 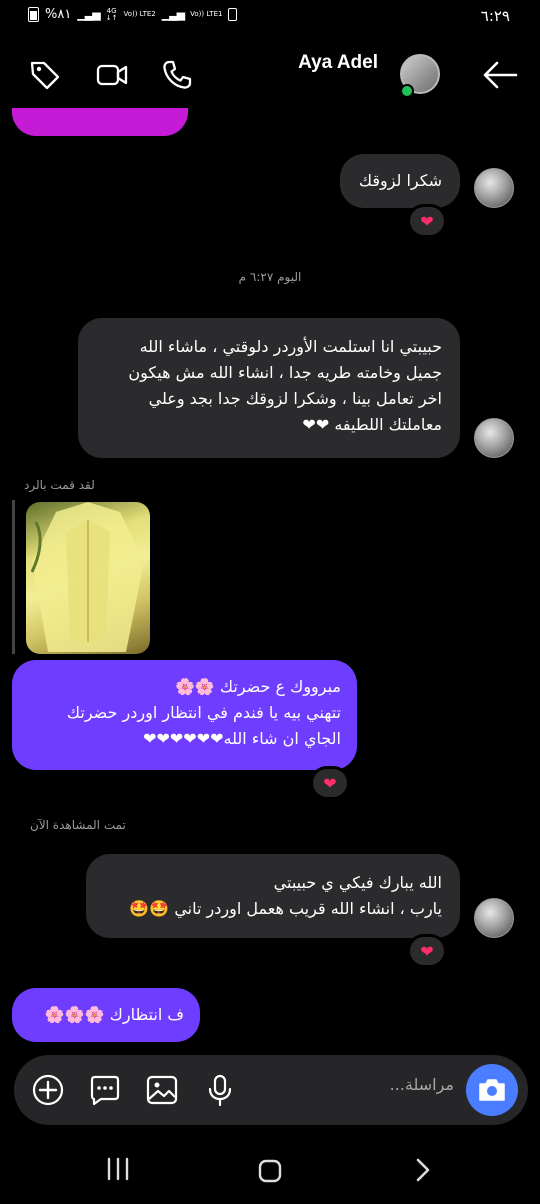 What do you see at coordinates (270, 75) in the screenshot?
I see `chat-header: Aya Adel` at bounding box center [270, 75].